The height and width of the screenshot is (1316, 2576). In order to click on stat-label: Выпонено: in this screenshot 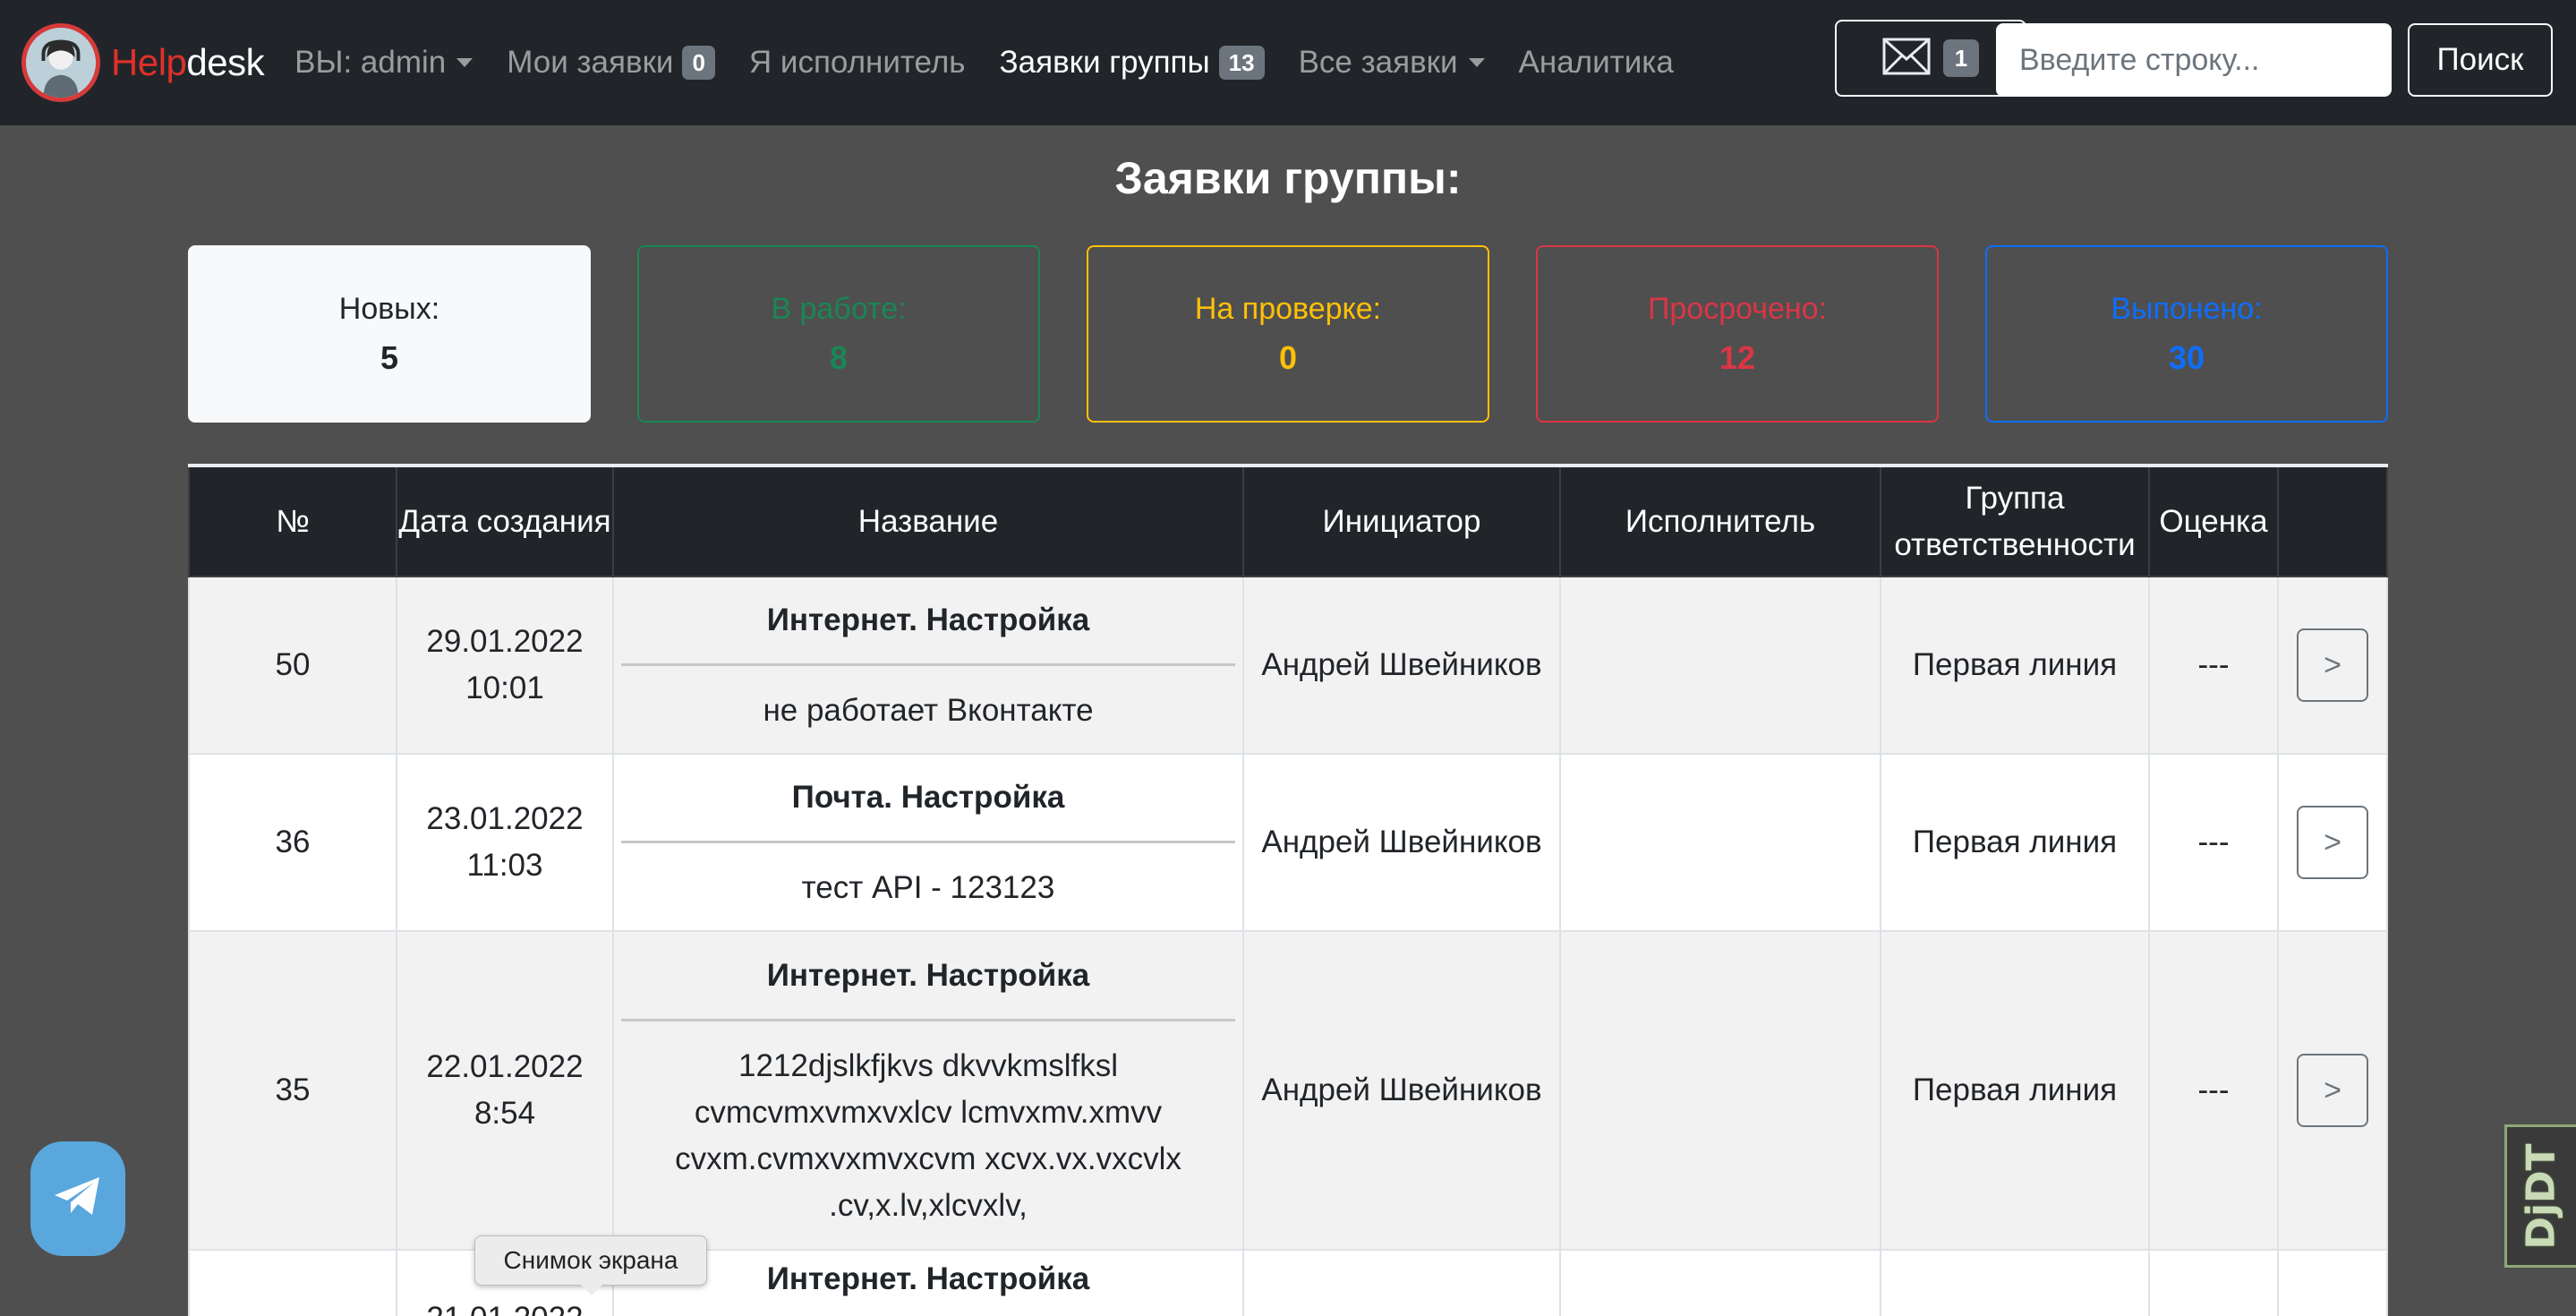, I will do `click(2187, 308)`.